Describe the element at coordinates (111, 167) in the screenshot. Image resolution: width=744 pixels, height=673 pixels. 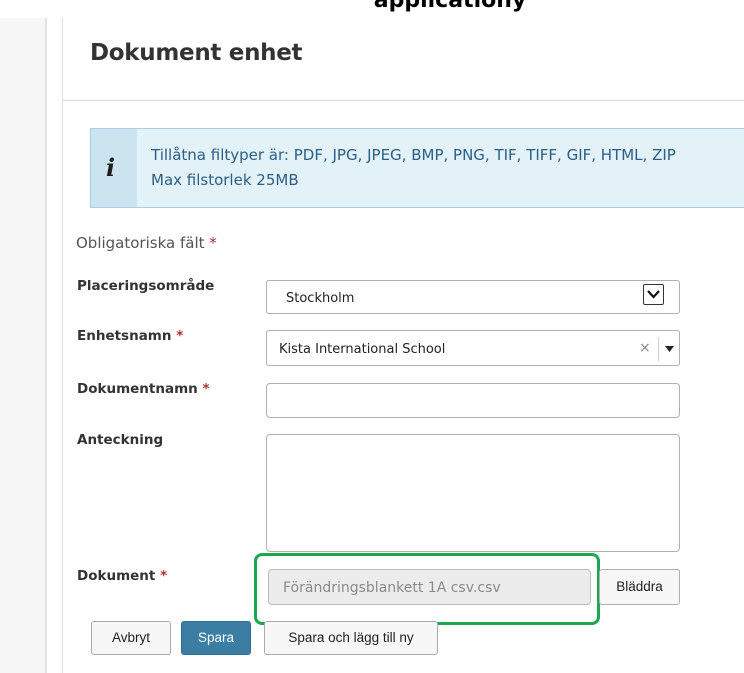
I see `info-icon: i` at that location.